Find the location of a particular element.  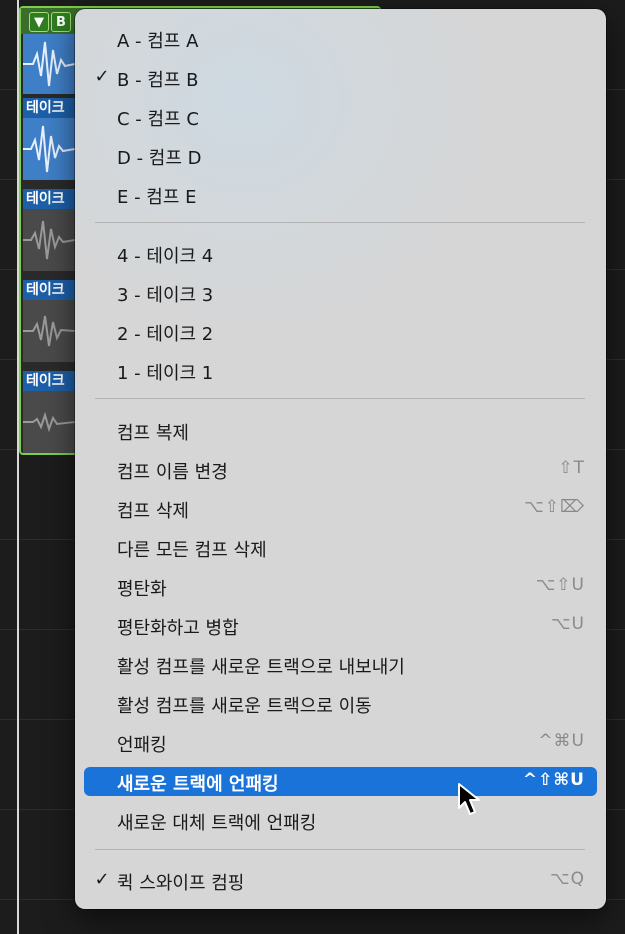

menu-item-label: 2 - 테이크 2 is located at coordinates (165, 334).